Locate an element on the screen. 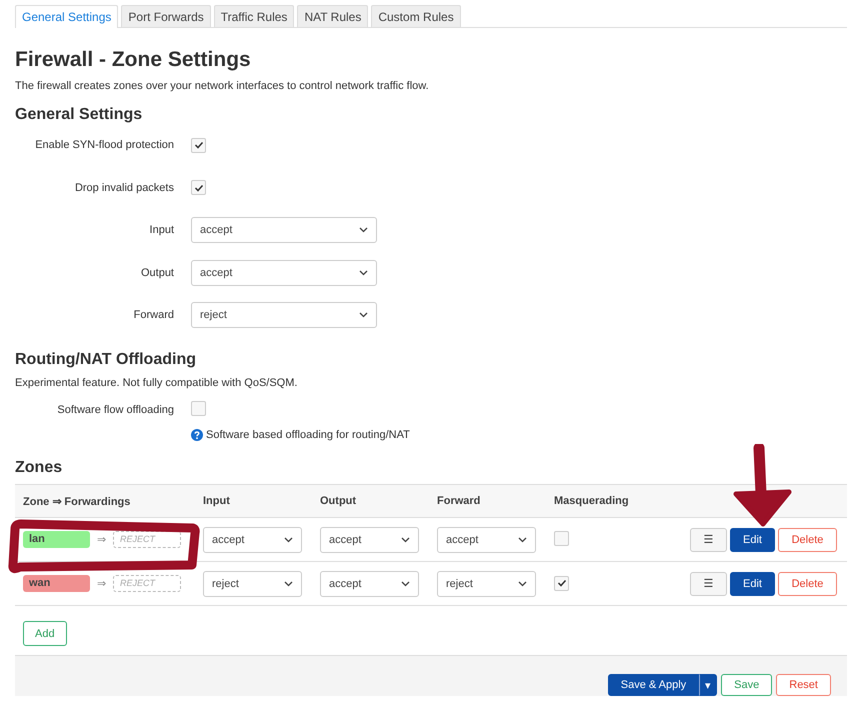 The image size is (850, 702). tab: Port Forwards is located at coordinates (166, 16).